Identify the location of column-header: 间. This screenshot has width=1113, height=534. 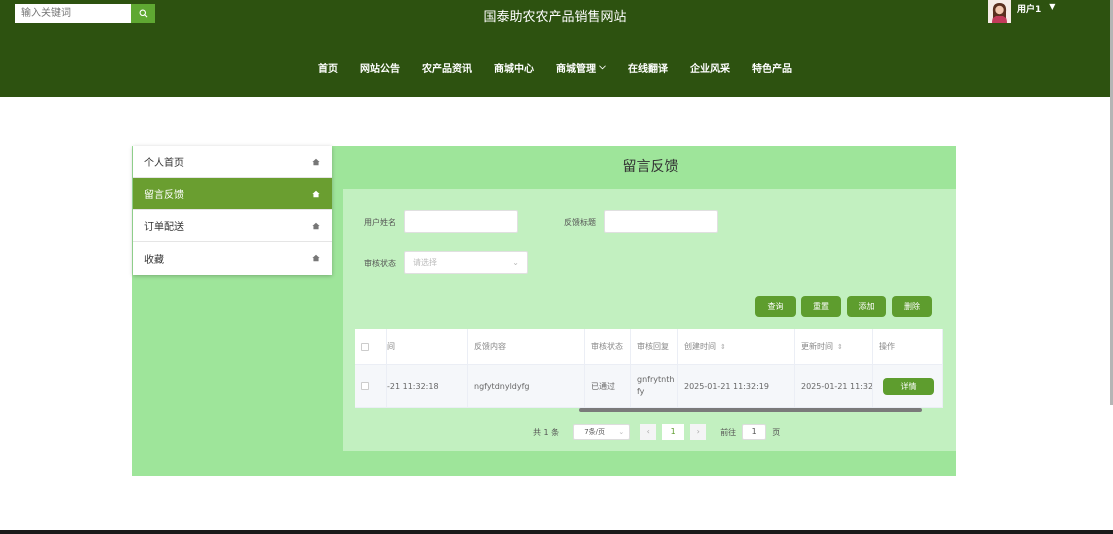
(427, 347).